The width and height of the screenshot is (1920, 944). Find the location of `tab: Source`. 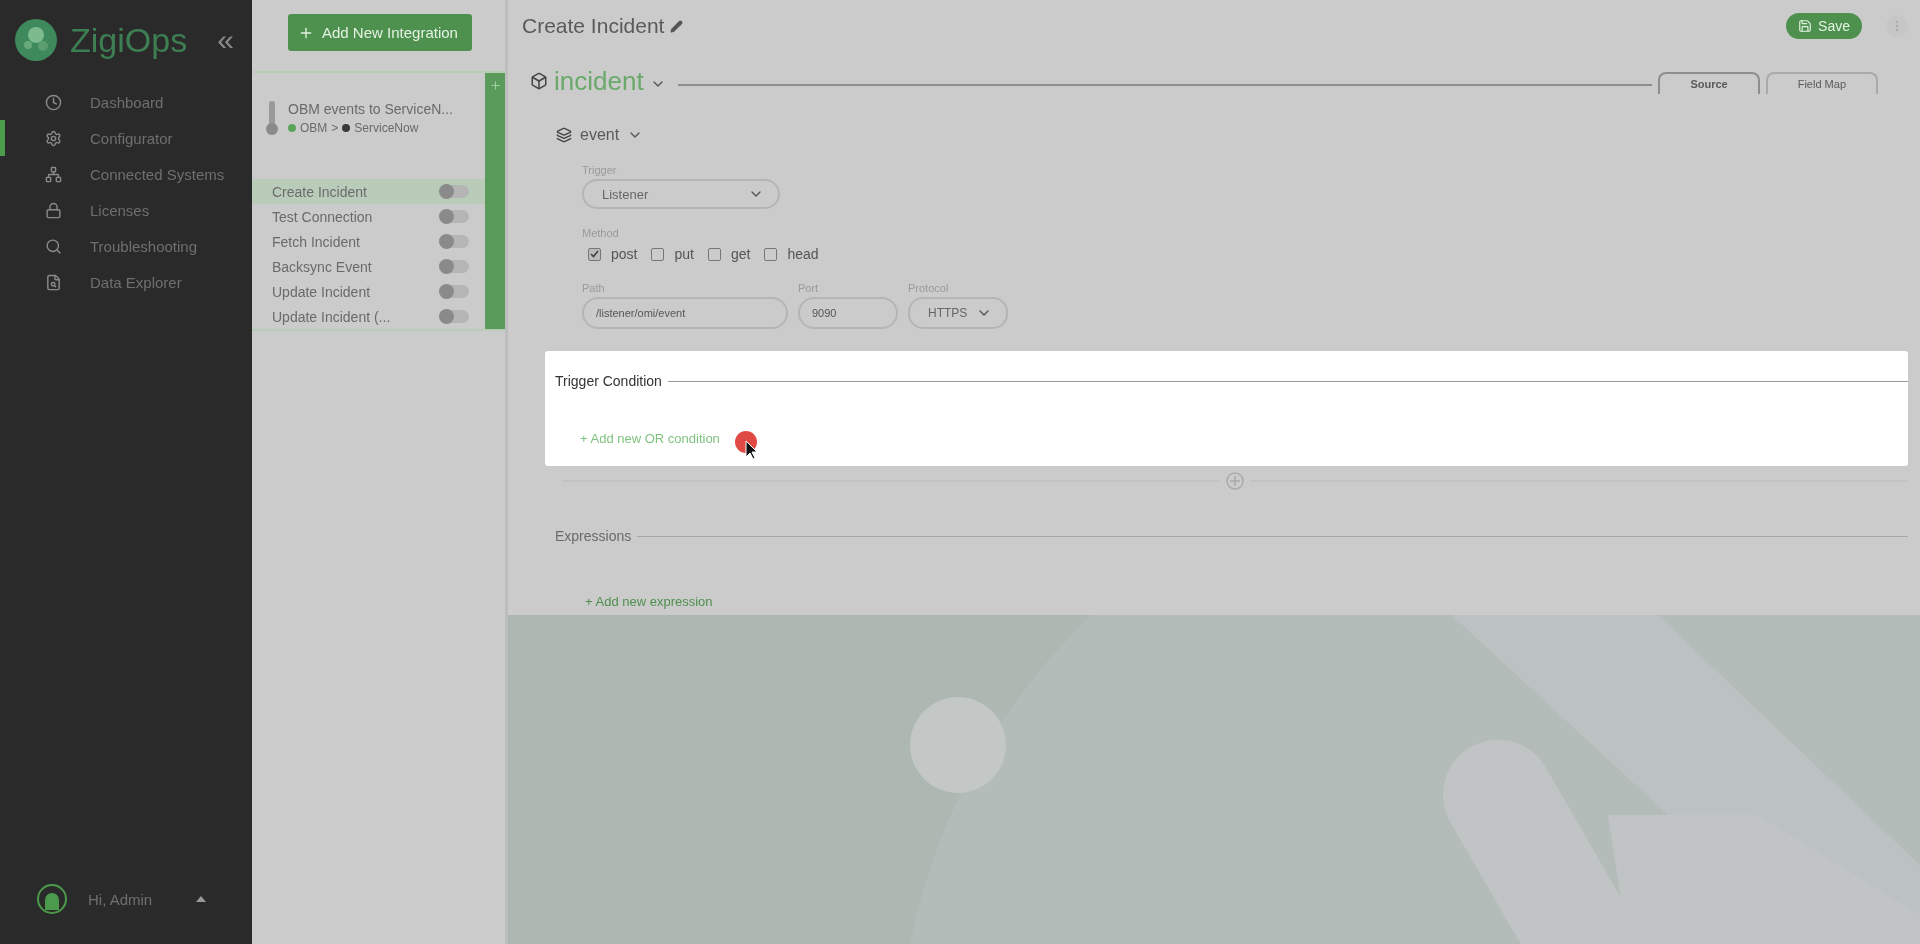

tab: Source is located at coordinates (1709, 83).